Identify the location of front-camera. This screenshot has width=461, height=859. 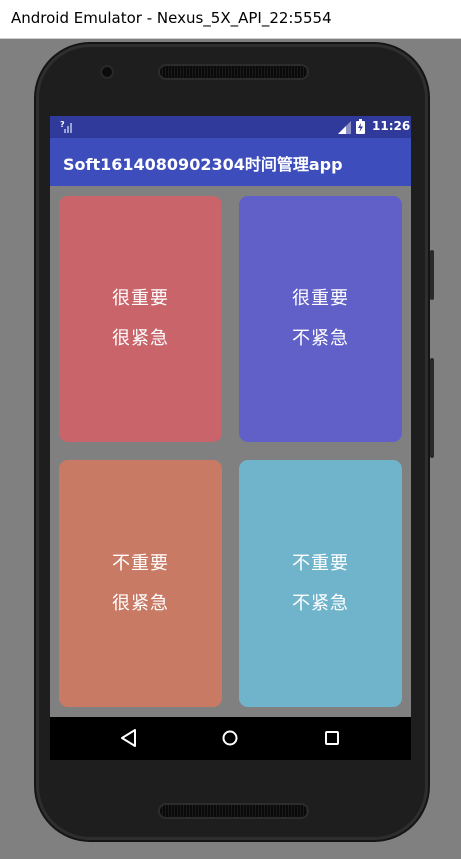
(107, 72).